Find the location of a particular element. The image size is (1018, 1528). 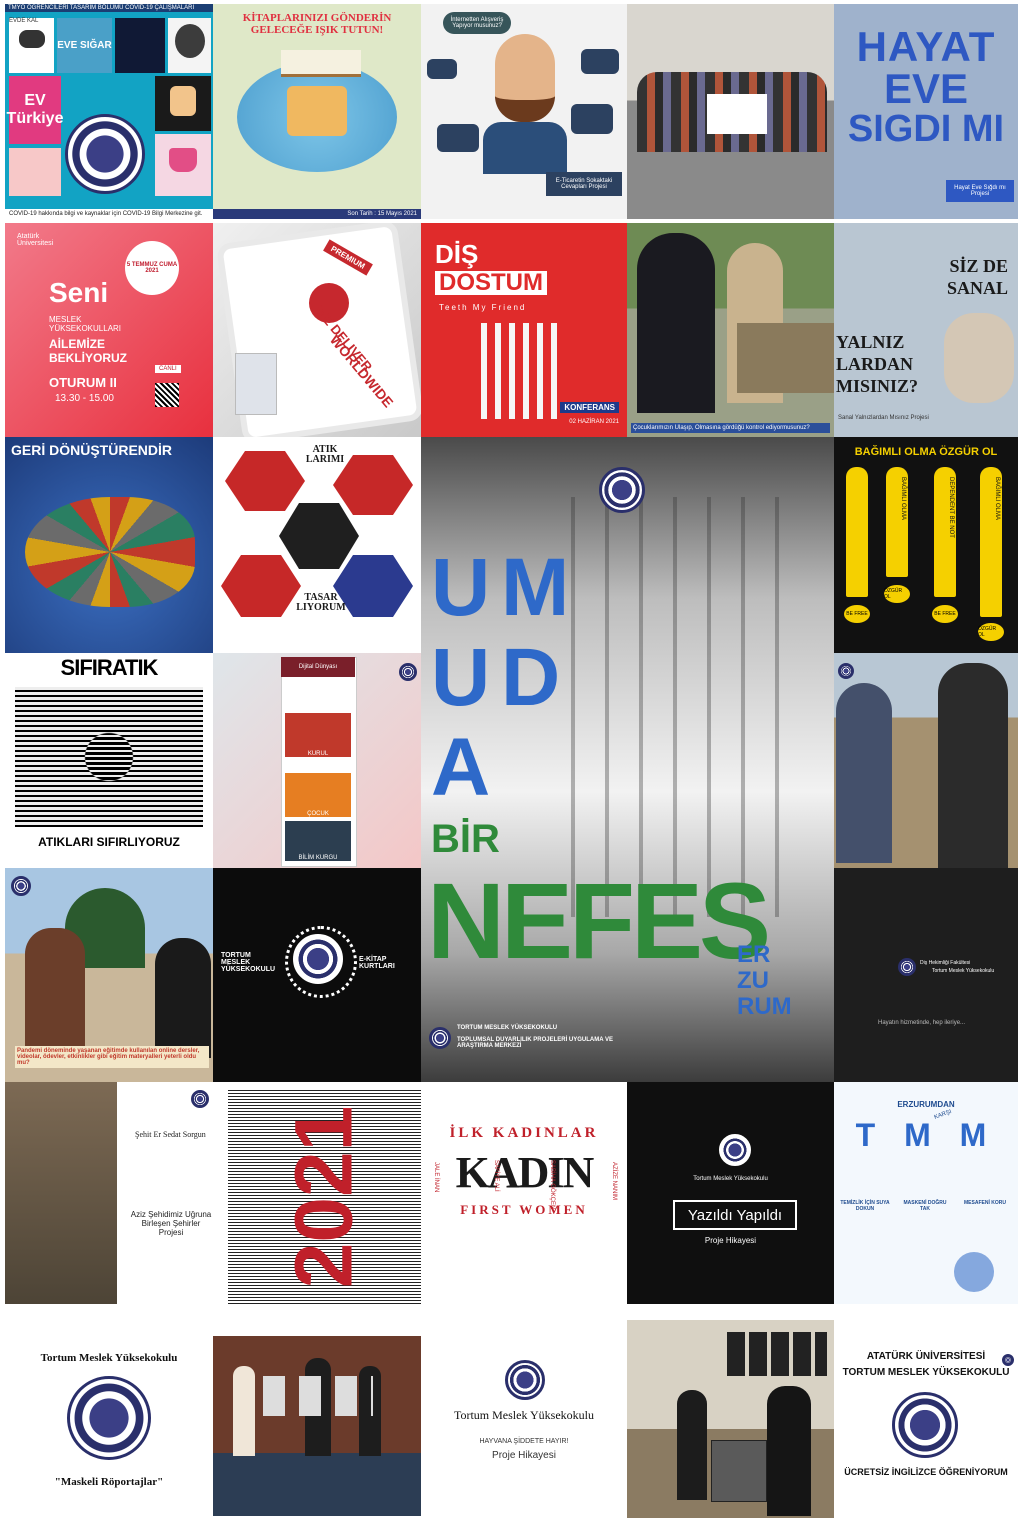

tile-we-deliver: PREMIUM WE DELIVER WORLDWIDE is located at coordinates (317, 330).